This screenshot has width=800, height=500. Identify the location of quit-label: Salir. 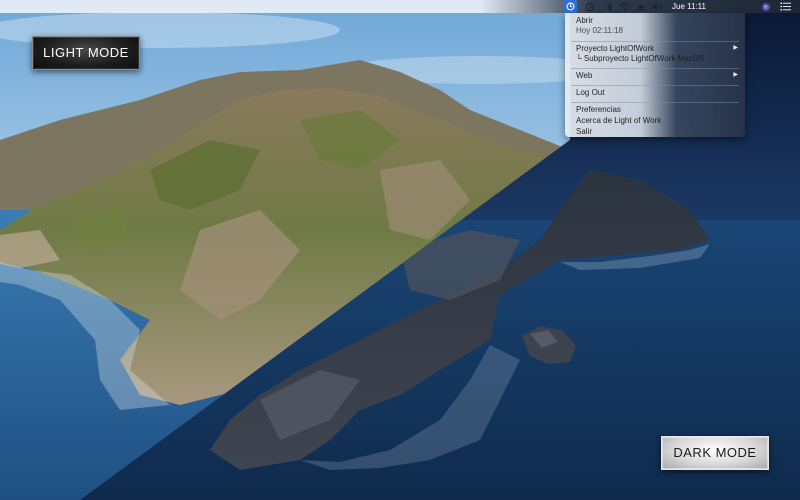
(584, 131).